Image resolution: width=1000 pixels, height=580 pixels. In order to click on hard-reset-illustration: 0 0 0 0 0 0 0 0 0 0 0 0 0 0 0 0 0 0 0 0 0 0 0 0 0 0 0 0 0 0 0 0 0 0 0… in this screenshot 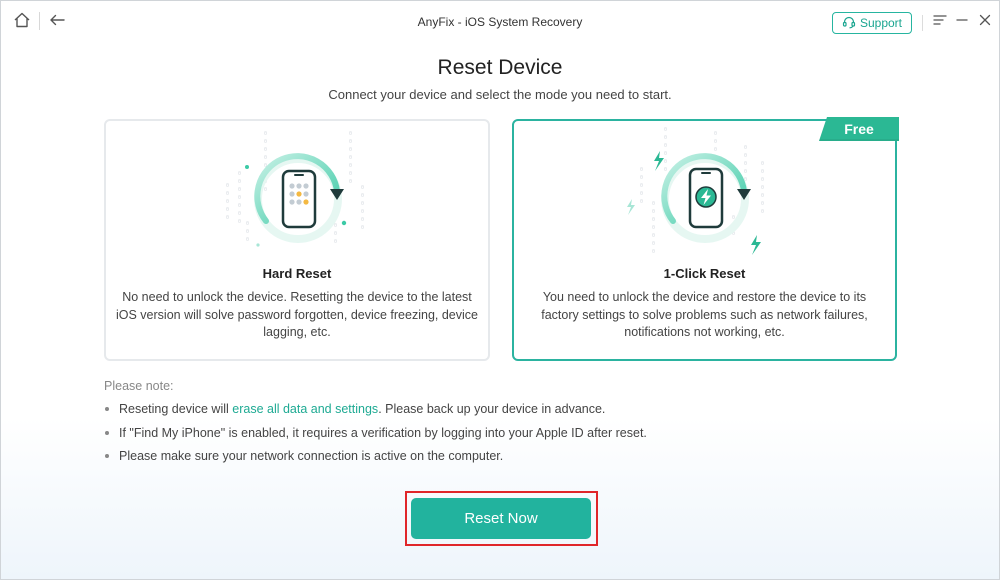, I will do `click(297, 193)`.